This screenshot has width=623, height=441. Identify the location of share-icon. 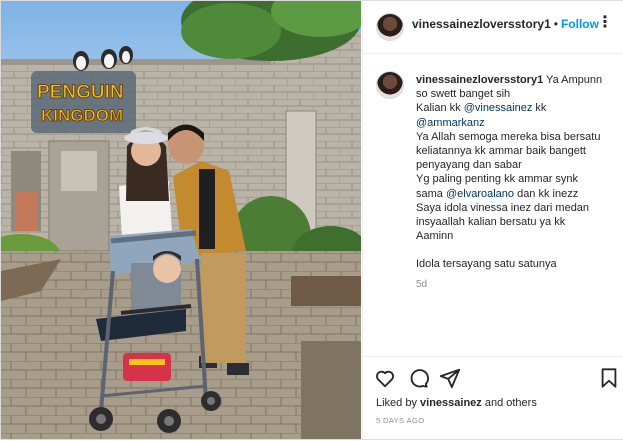
(450, 378).